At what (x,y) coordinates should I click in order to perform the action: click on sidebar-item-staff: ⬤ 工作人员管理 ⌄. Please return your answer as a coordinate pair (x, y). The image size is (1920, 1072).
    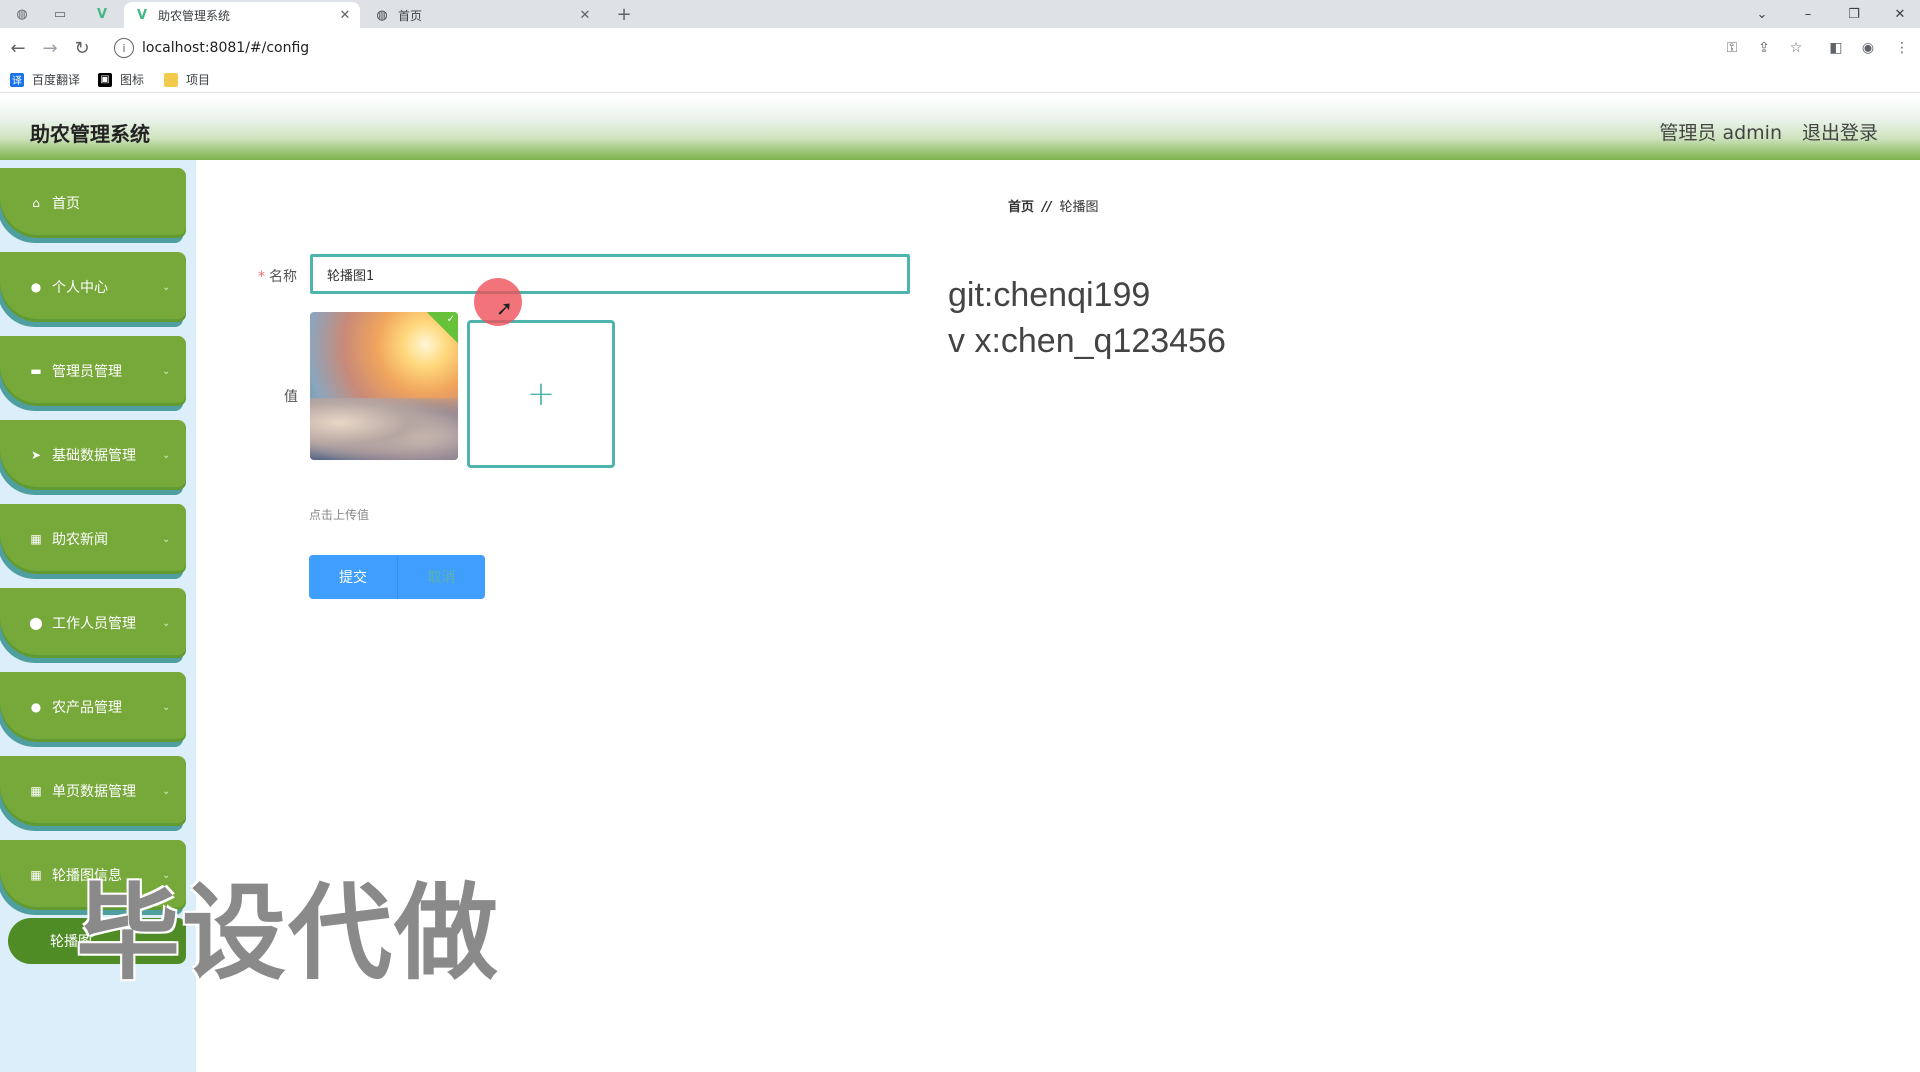
    Looking at the image, I should click on (93, 623).